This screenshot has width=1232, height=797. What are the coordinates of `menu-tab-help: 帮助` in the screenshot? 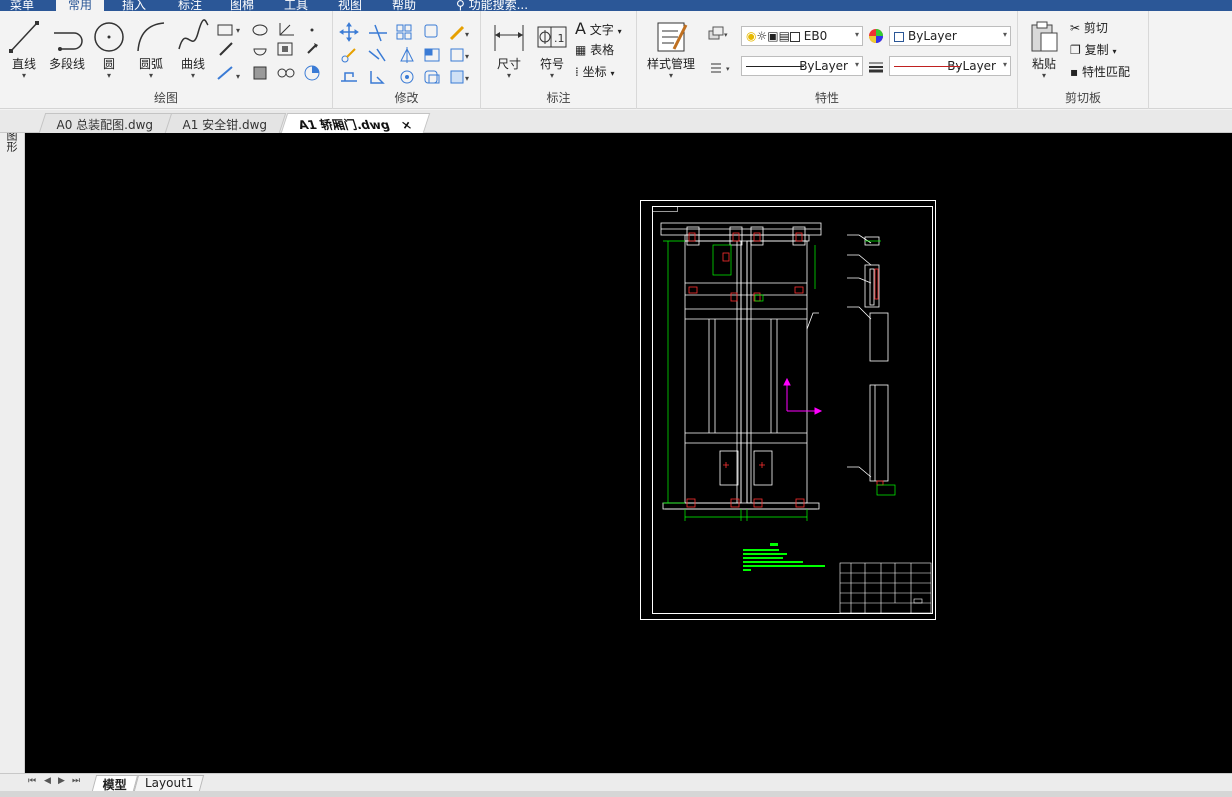 It's located at (404, 5).